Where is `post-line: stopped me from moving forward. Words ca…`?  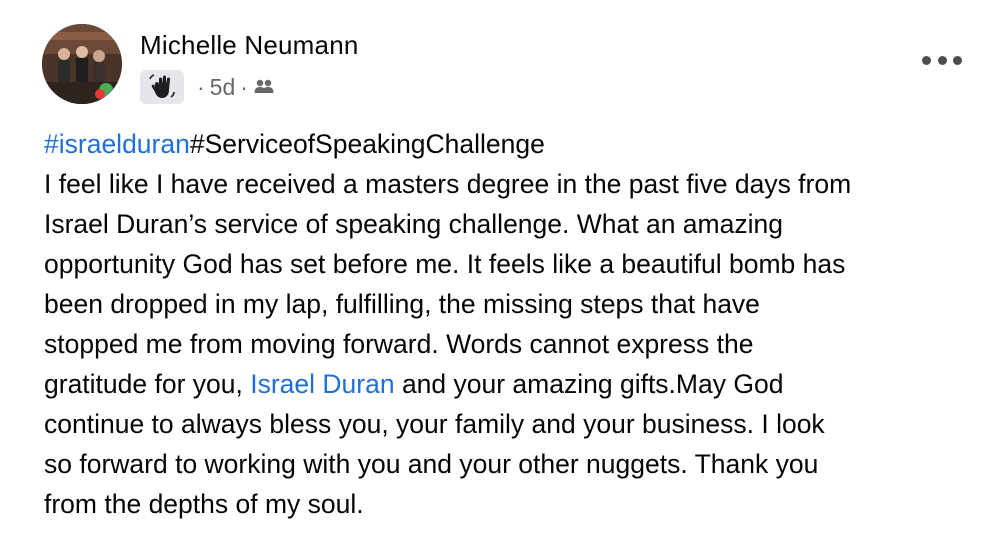
post-line: stopped me from moving forward. Words ca… is located at coordinates (399, 344).